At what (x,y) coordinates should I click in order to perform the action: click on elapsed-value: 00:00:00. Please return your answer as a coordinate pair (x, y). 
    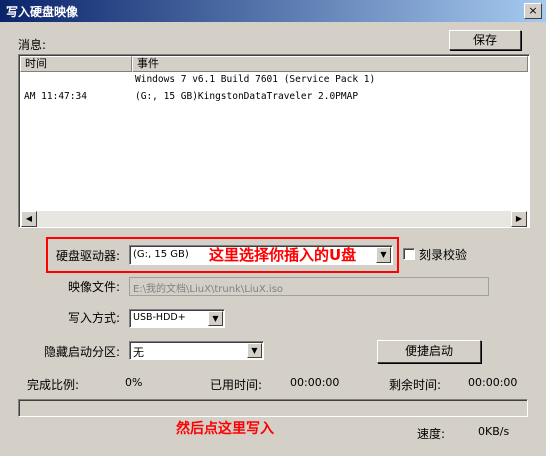
    Looking at the image, I should click on (315, 382).